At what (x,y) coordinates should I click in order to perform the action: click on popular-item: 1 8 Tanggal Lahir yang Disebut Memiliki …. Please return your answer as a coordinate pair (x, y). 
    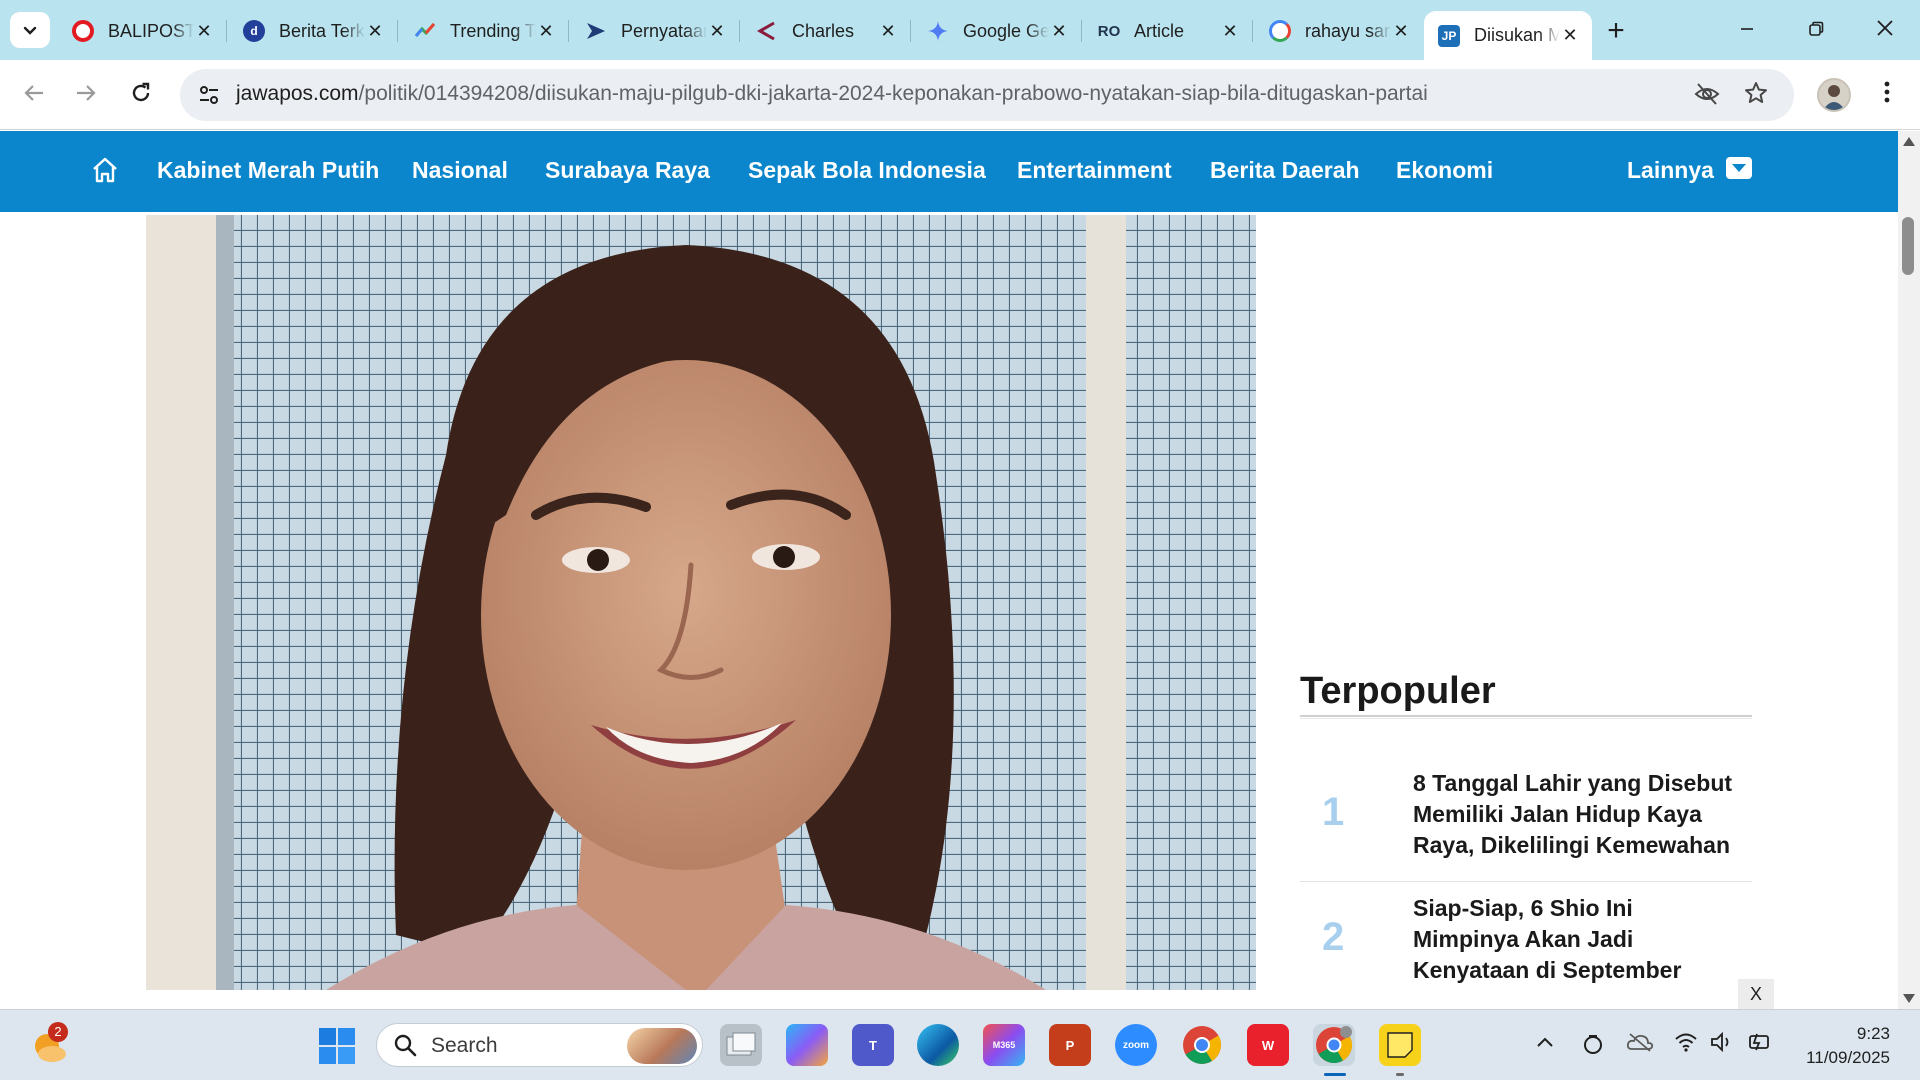
    Looking at the image, I should click on (1526, 820).